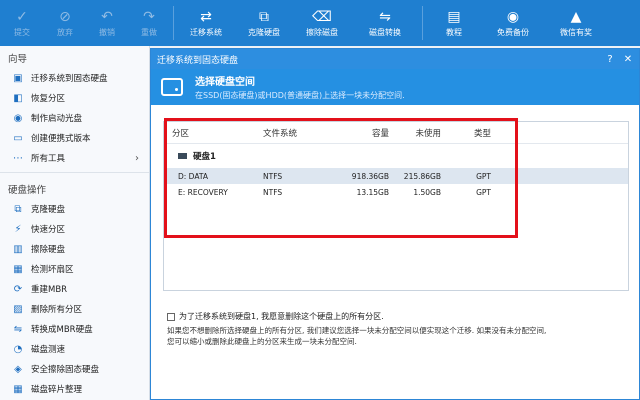 Image resolution: width=640 pixels, height=400 pixels. I want to click on toolbar-button-6: ⌫ 擦除磁盘, so click(322, 23).